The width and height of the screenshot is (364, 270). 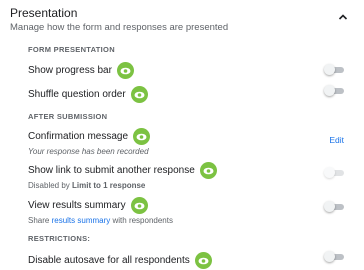 I want to click on results-summary-link: results summary, so click(x=81, y=220).